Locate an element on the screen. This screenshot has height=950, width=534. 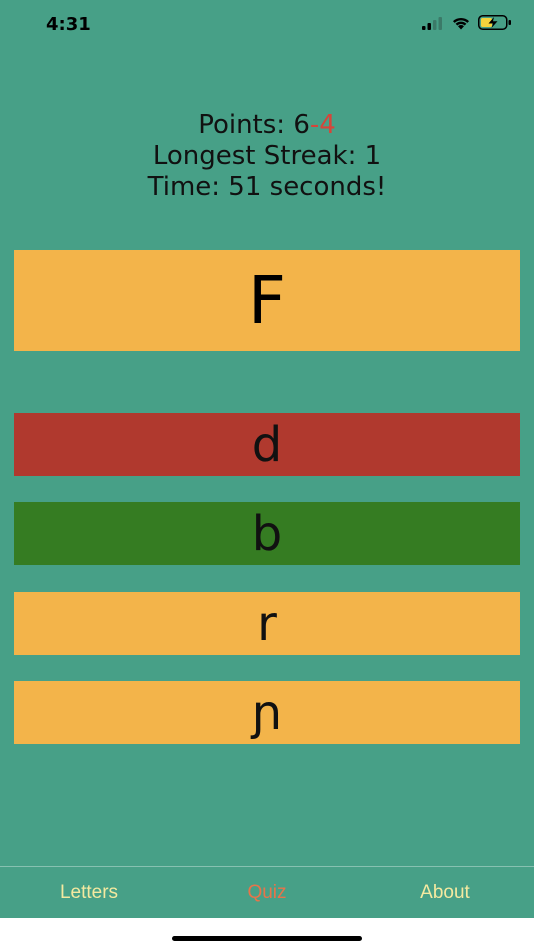
answer-option-4: ɲ is located at coordinates (267, 712).